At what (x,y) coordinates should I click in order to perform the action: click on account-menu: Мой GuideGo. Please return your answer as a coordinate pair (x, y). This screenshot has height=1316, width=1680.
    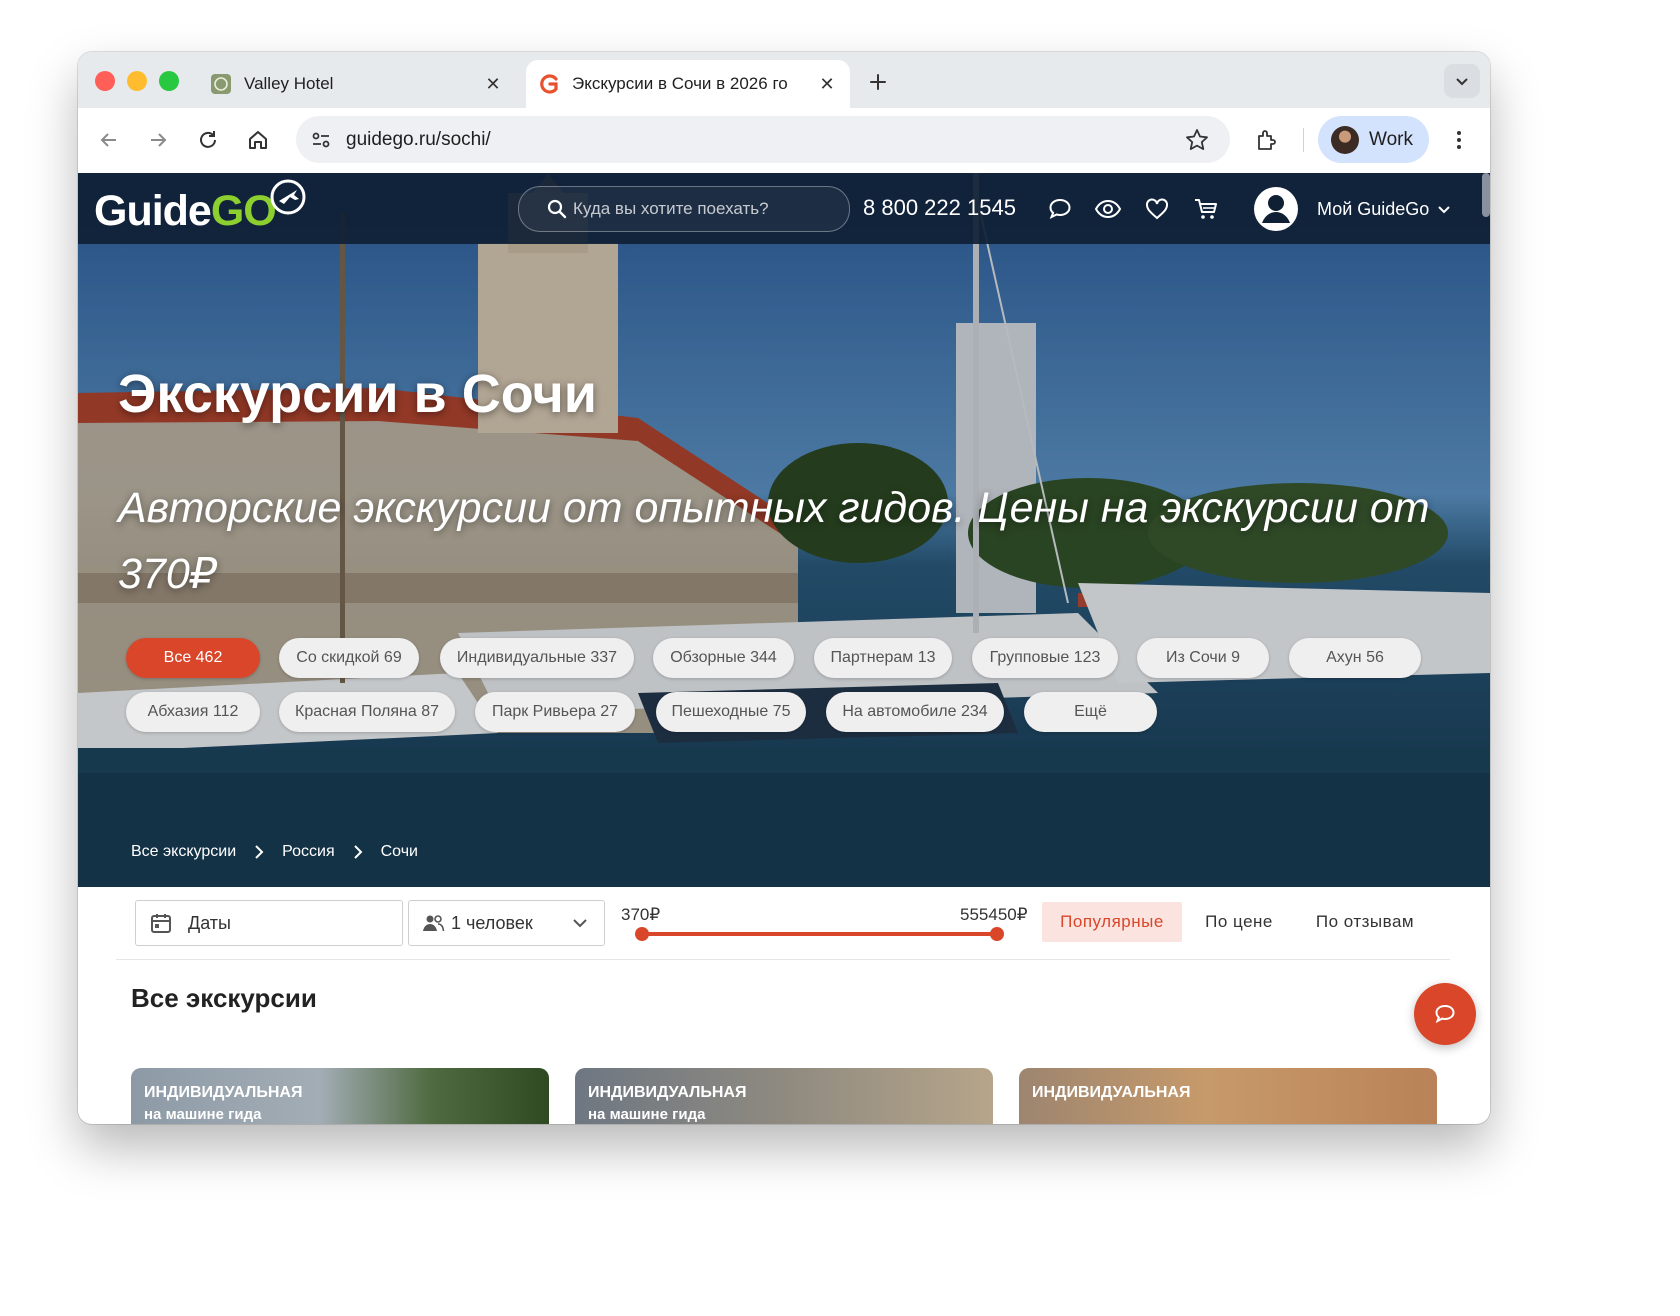
    Looking at the image, I should click on (1352, 209).